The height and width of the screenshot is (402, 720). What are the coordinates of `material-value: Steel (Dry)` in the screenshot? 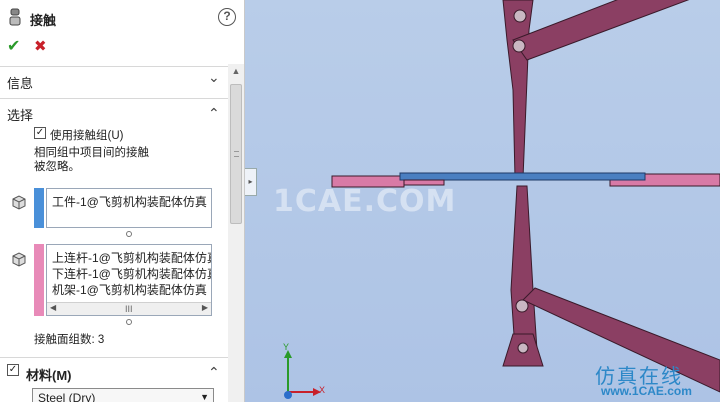 It's located at (67, 396).